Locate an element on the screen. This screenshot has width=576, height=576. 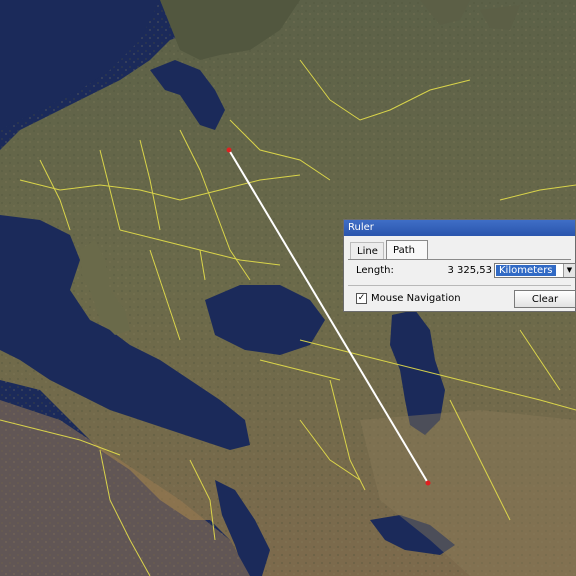
dialog-separator is located at coordinates (459, 285).